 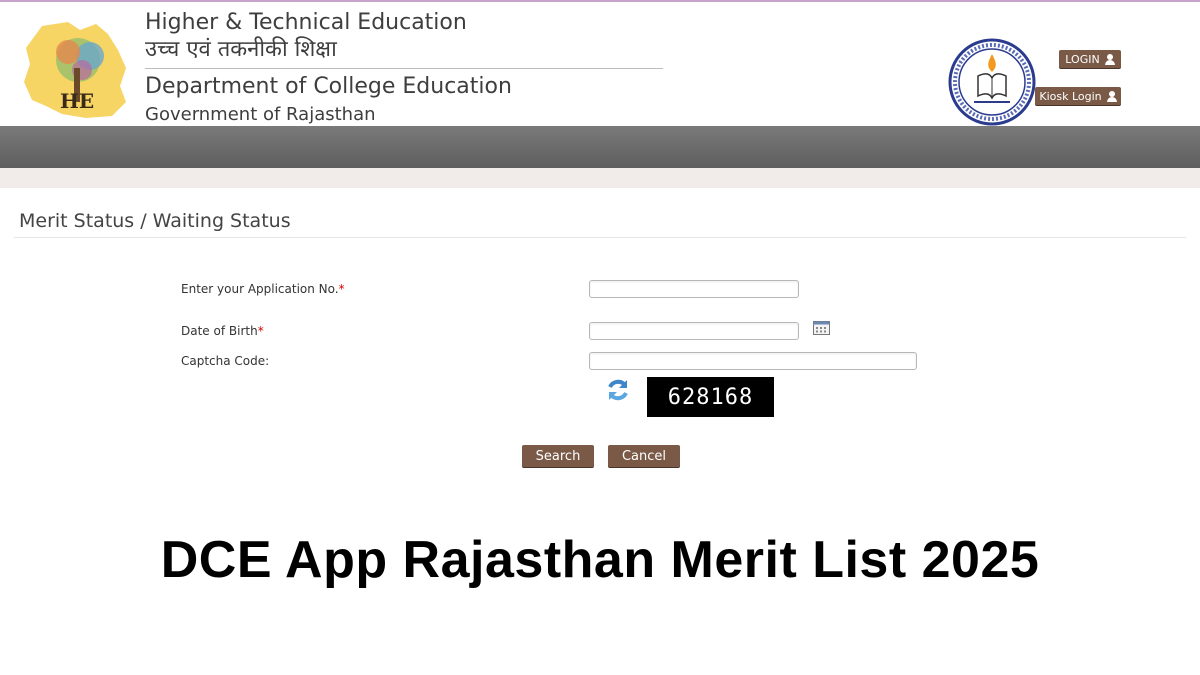 What do you see at coordinates (260, 114) in the screenshot?
I see `title-government: Government of Rajasthan` at bounding box center [260, 114].